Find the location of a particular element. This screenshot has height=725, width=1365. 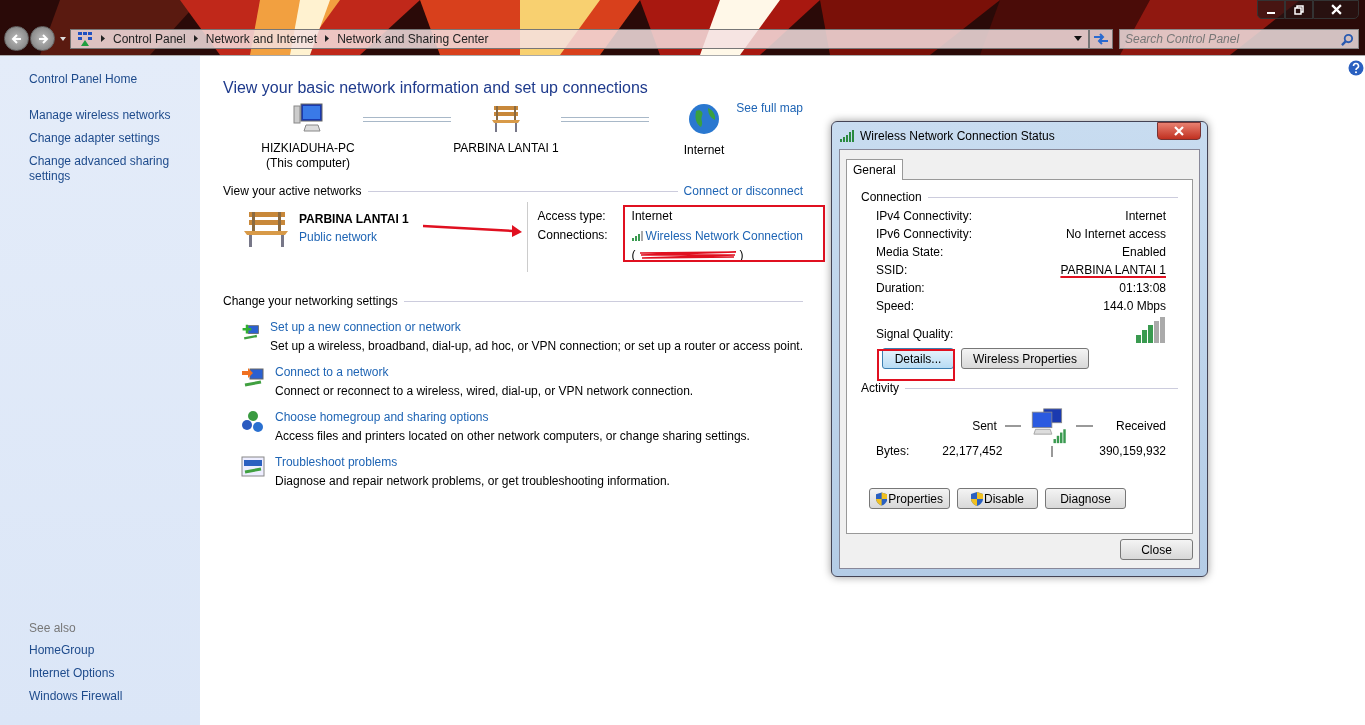

task-description: Set up a wireless, broadband, dial-up, ad hoc, or VPN connection; or set up a router or access point. is located at coordinates (536, 346).